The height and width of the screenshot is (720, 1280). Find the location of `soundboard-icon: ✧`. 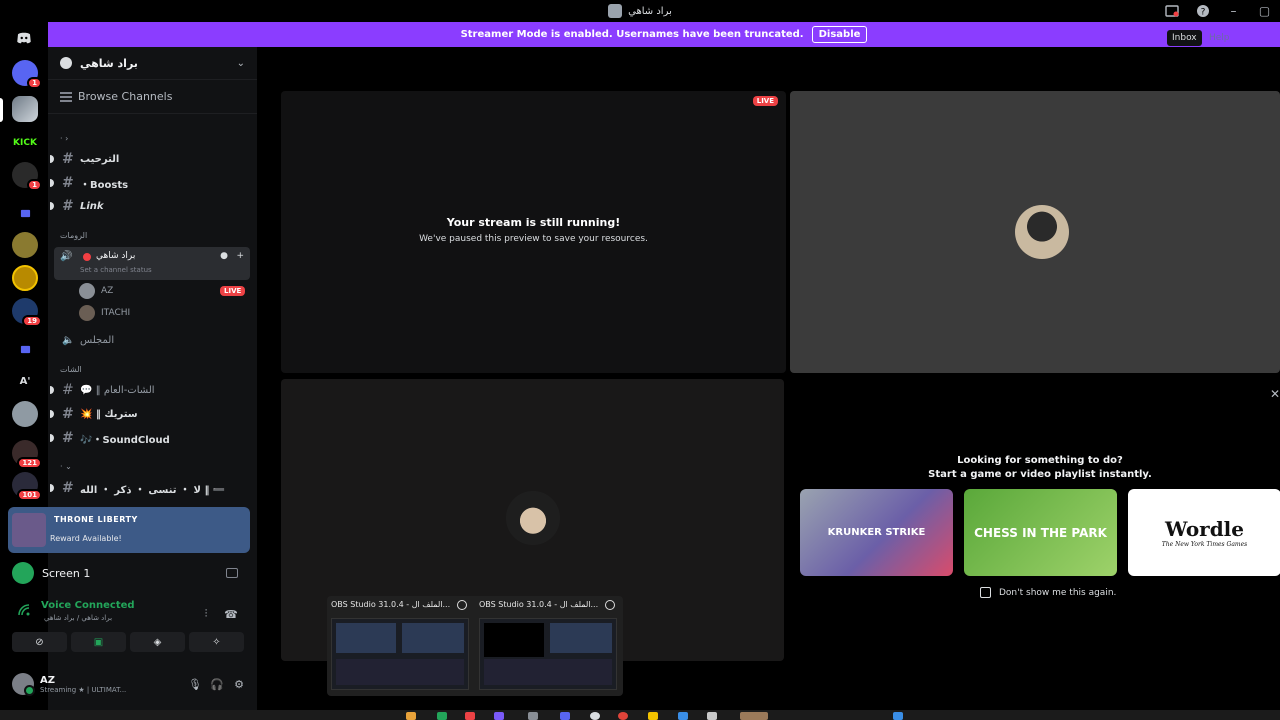

soundboard-icon: ✧ is located at coordinates (216, 642).